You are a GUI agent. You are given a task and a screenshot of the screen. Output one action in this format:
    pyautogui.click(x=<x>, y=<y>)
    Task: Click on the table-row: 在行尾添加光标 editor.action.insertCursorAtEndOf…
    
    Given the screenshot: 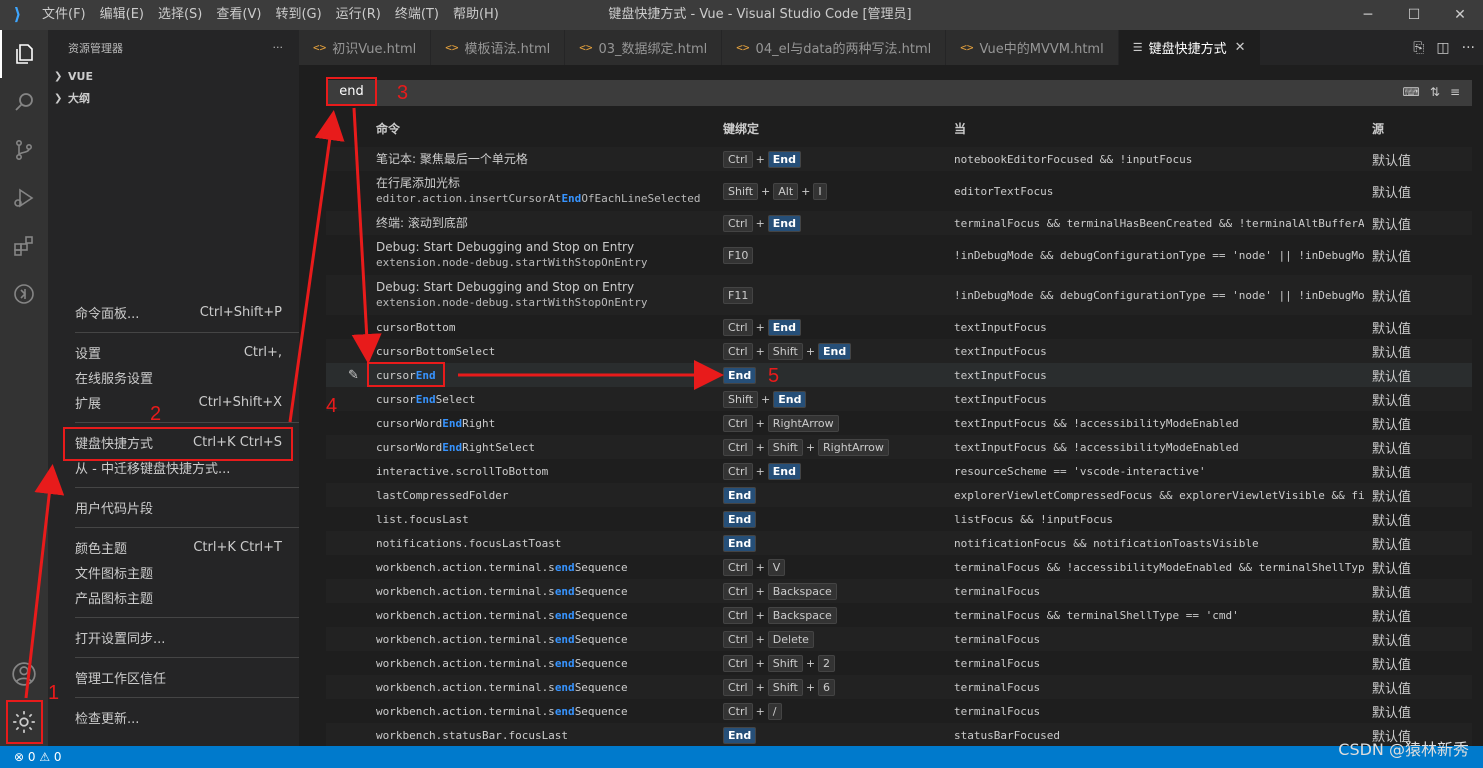 What is the action you would take?
    pyautogui.click(x=899, y=191)
    